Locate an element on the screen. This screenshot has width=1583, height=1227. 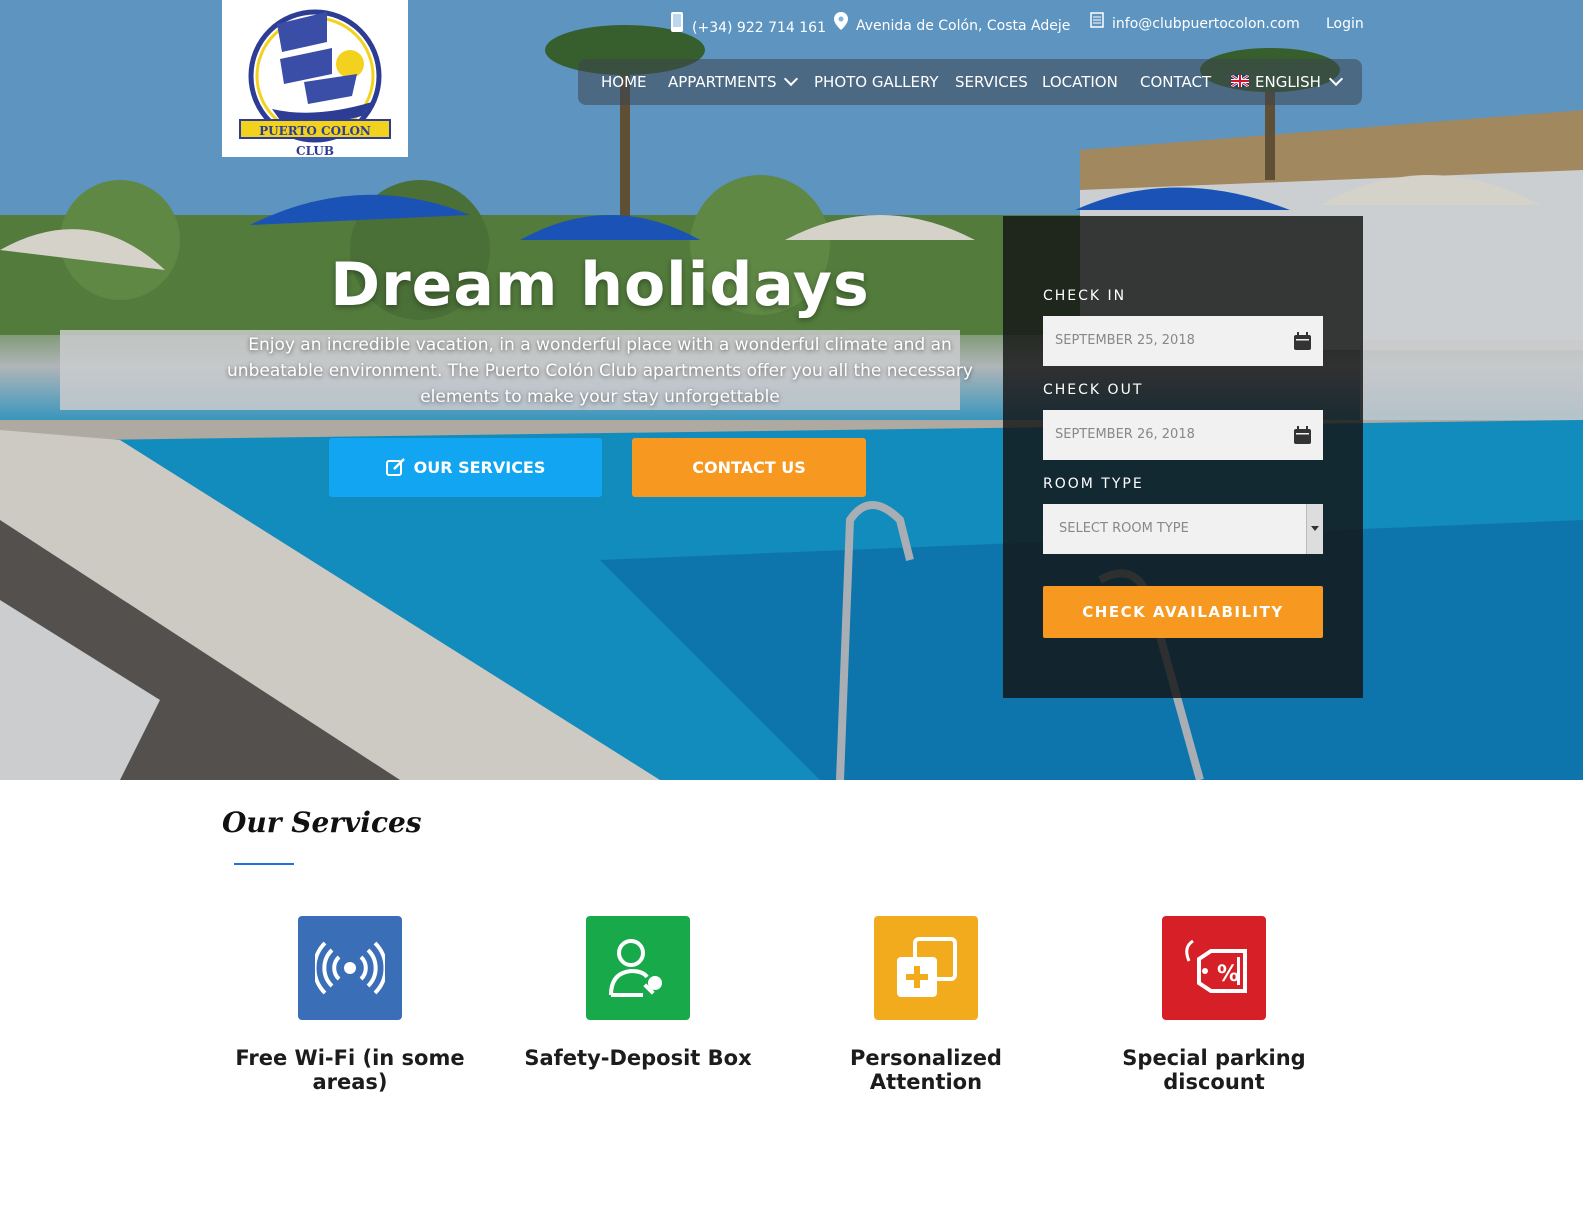
checkin-label: CHECK IN is located at coordinates (1085, 296).